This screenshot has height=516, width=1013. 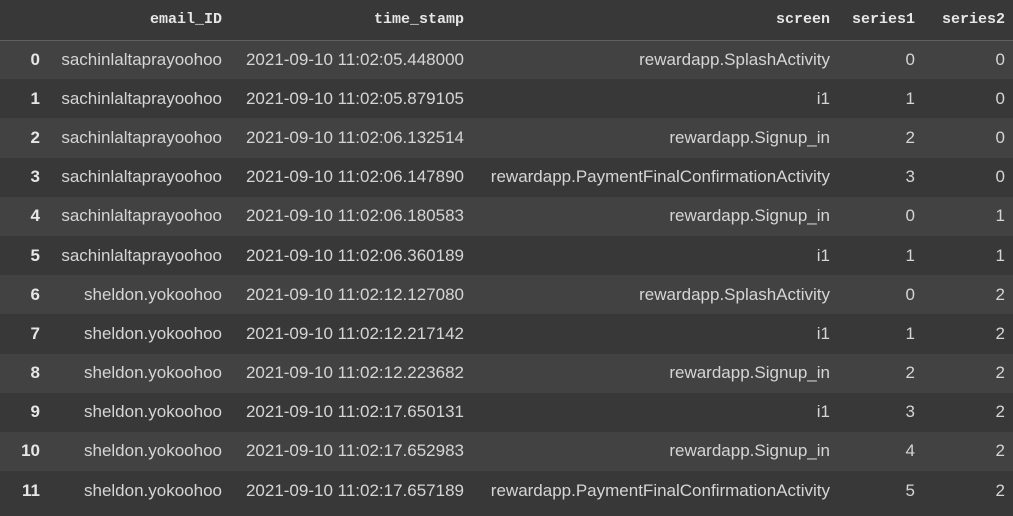 What do you see at coordinates (30, 451) in the screenshot?
I see `row-index: 10` at bounding box center [30, 451].